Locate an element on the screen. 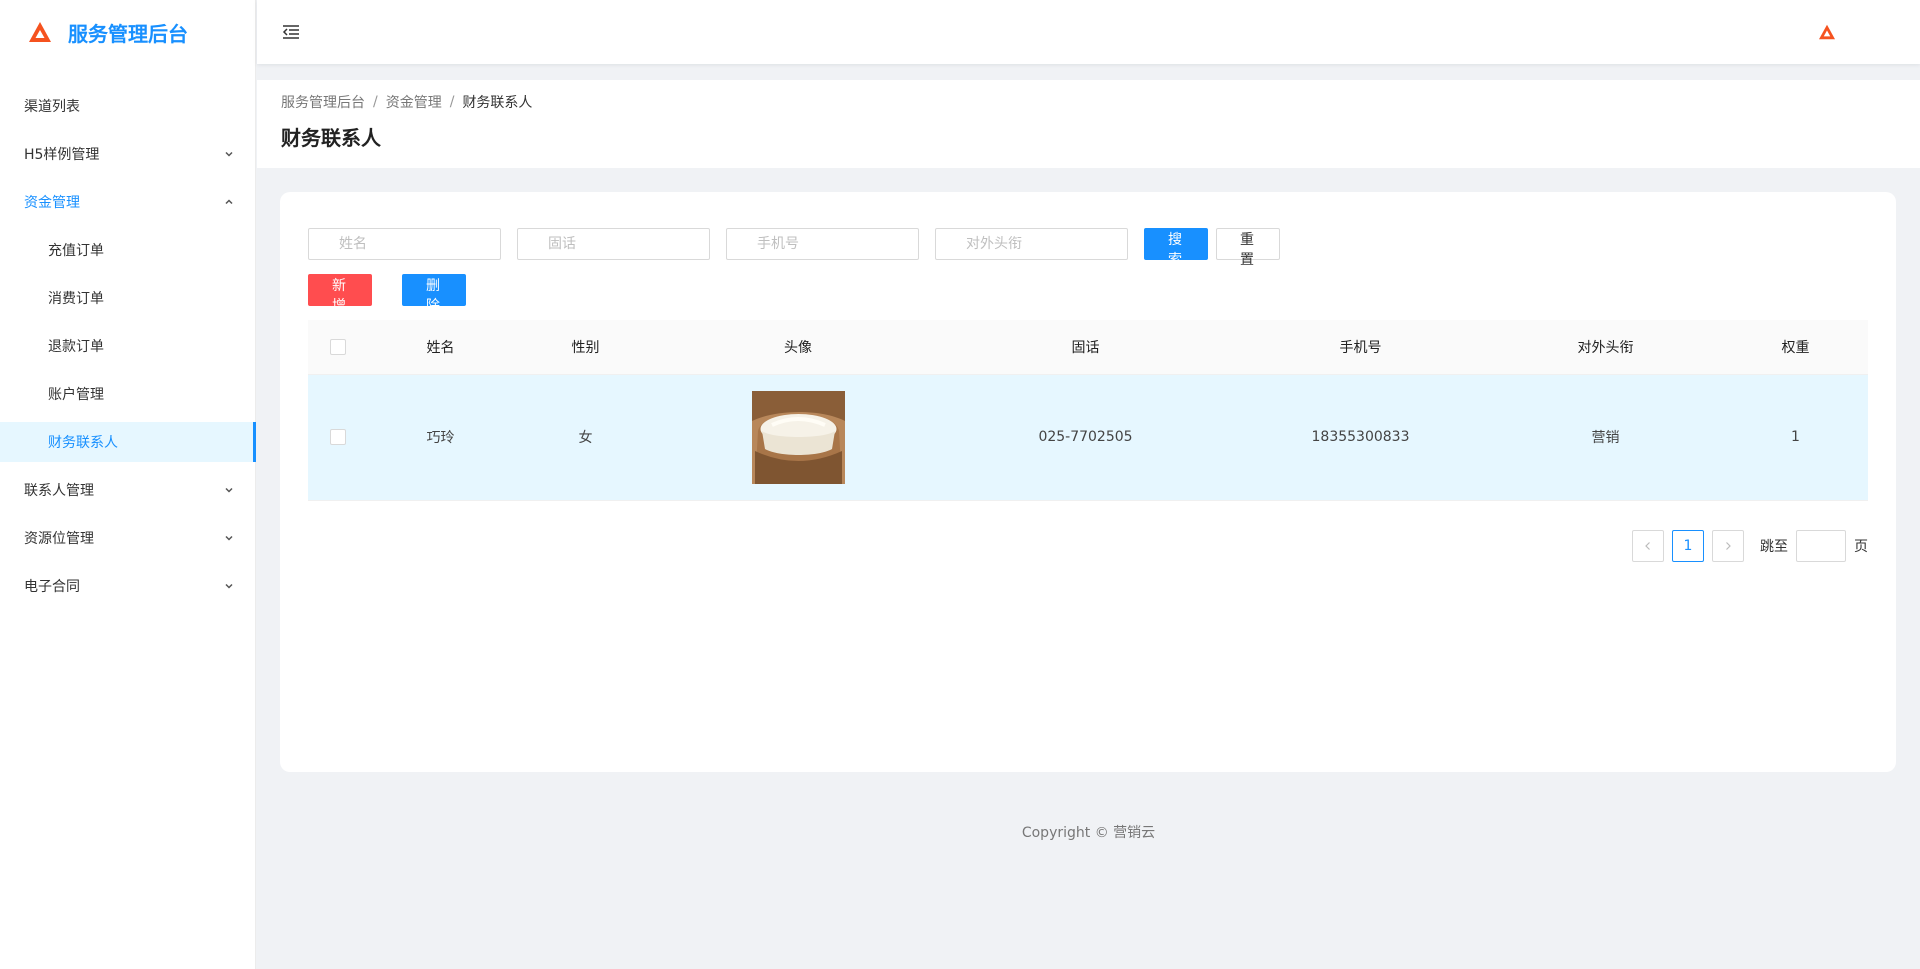  phone-search-input is located at coordinates (613, 244).